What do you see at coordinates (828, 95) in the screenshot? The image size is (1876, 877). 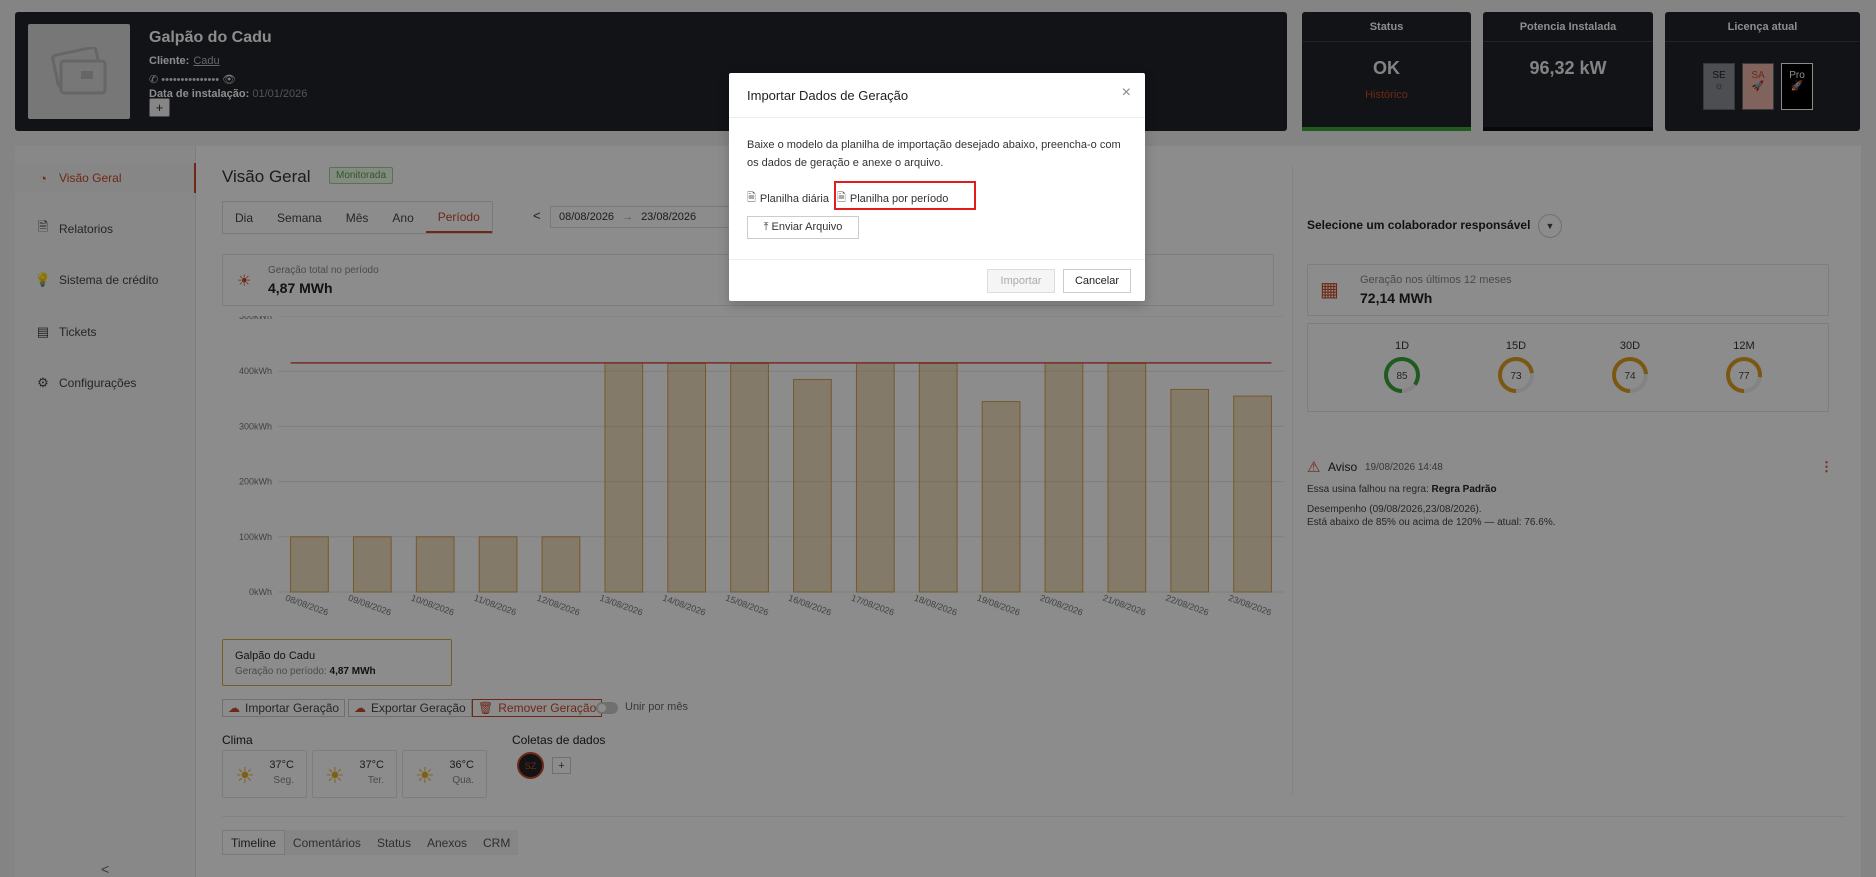 I see `modal-title: Importar Dados de Geração` at bounding box center [828, 95].